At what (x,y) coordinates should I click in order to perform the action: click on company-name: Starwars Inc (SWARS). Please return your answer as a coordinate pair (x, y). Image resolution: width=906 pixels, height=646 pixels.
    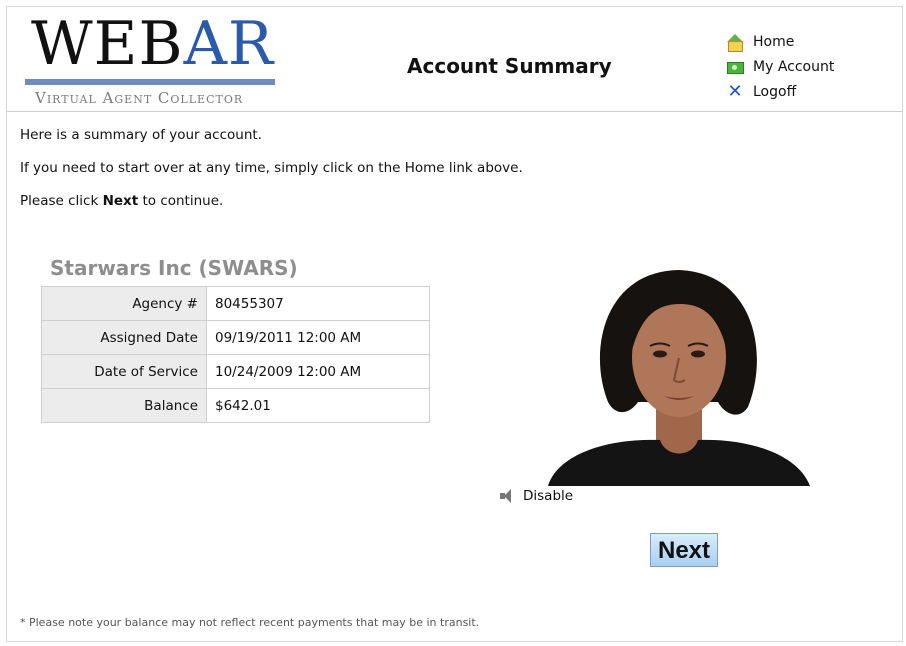
    Looking at the image, I should click on (174, 268).